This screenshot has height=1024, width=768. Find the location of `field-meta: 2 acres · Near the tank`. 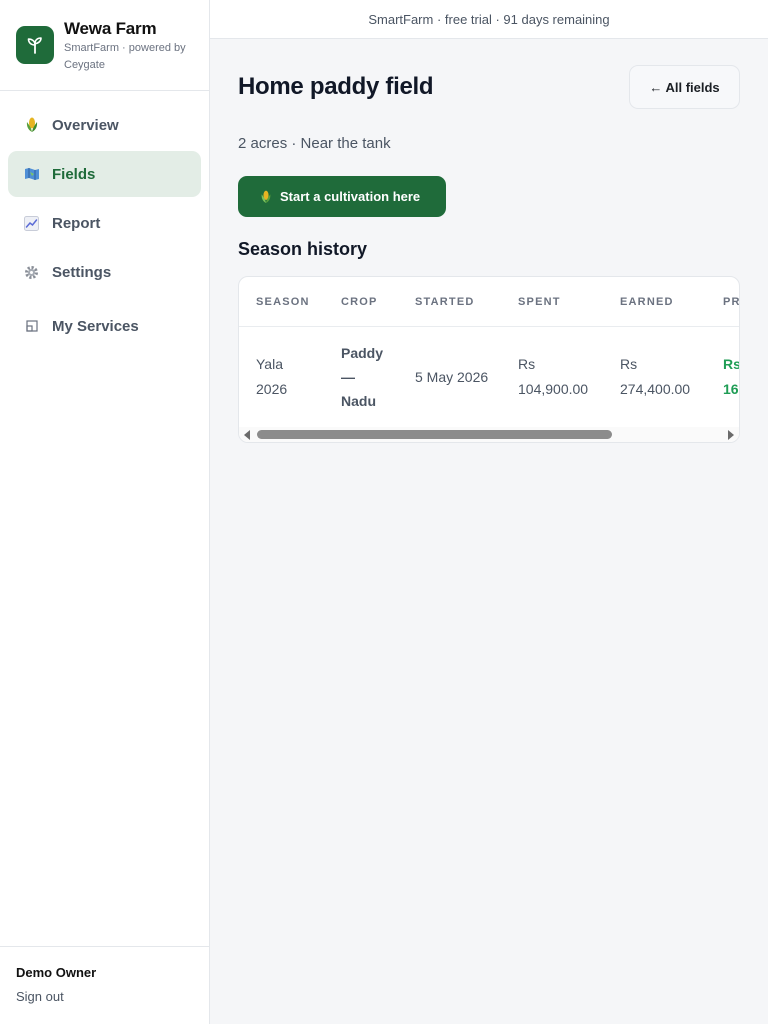

field-meta: 2 acres · Near the tank is located at coordinates (314, 143).